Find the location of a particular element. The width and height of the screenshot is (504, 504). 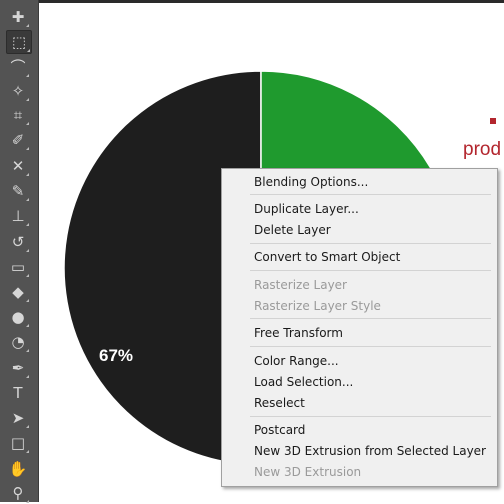

eyedropper-icon: ✐ is located at coordinates (18, 140).